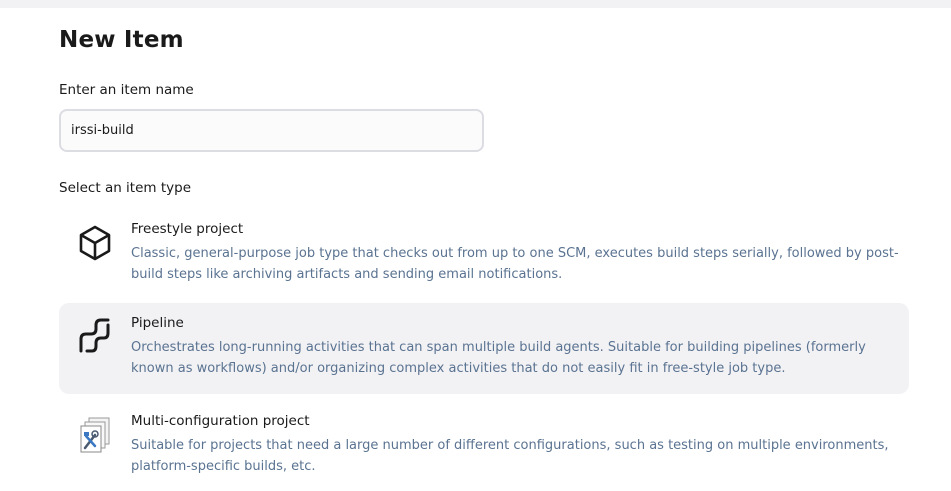 Image resolution: width=951 pixels, height=491 pixels. Describe the element at coordinates (475, 4) in the screenshot. I see `top-bar` at that location.